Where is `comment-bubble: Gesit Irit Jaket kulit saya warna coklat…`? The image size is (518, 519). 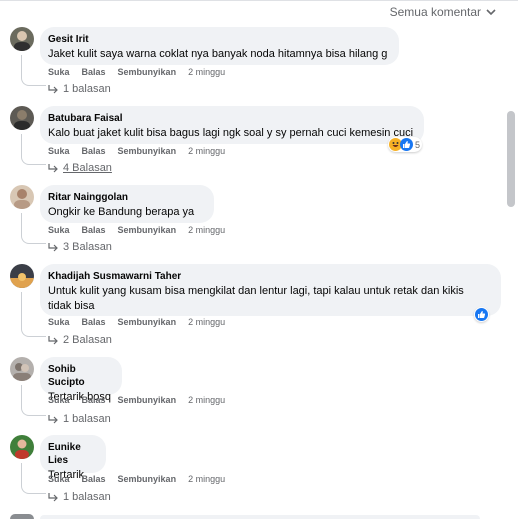
comment-bubble: Gesit Irit Jaket kulit saya warna coklat… is located at coordinates (219, 46).